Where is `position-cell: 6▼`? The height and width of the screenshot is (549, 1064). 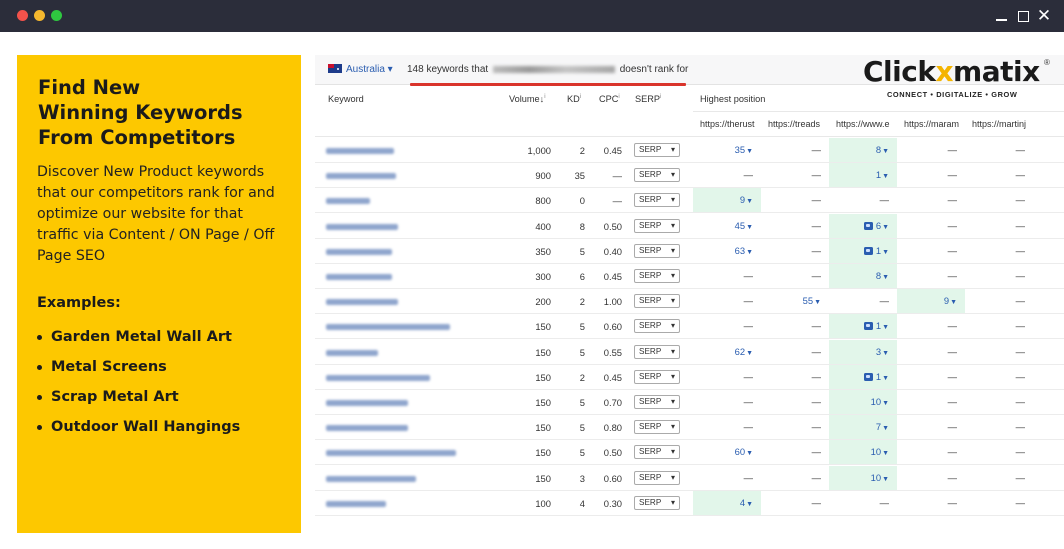
position-cell: 6▼ is located at coordinates (863, 225).